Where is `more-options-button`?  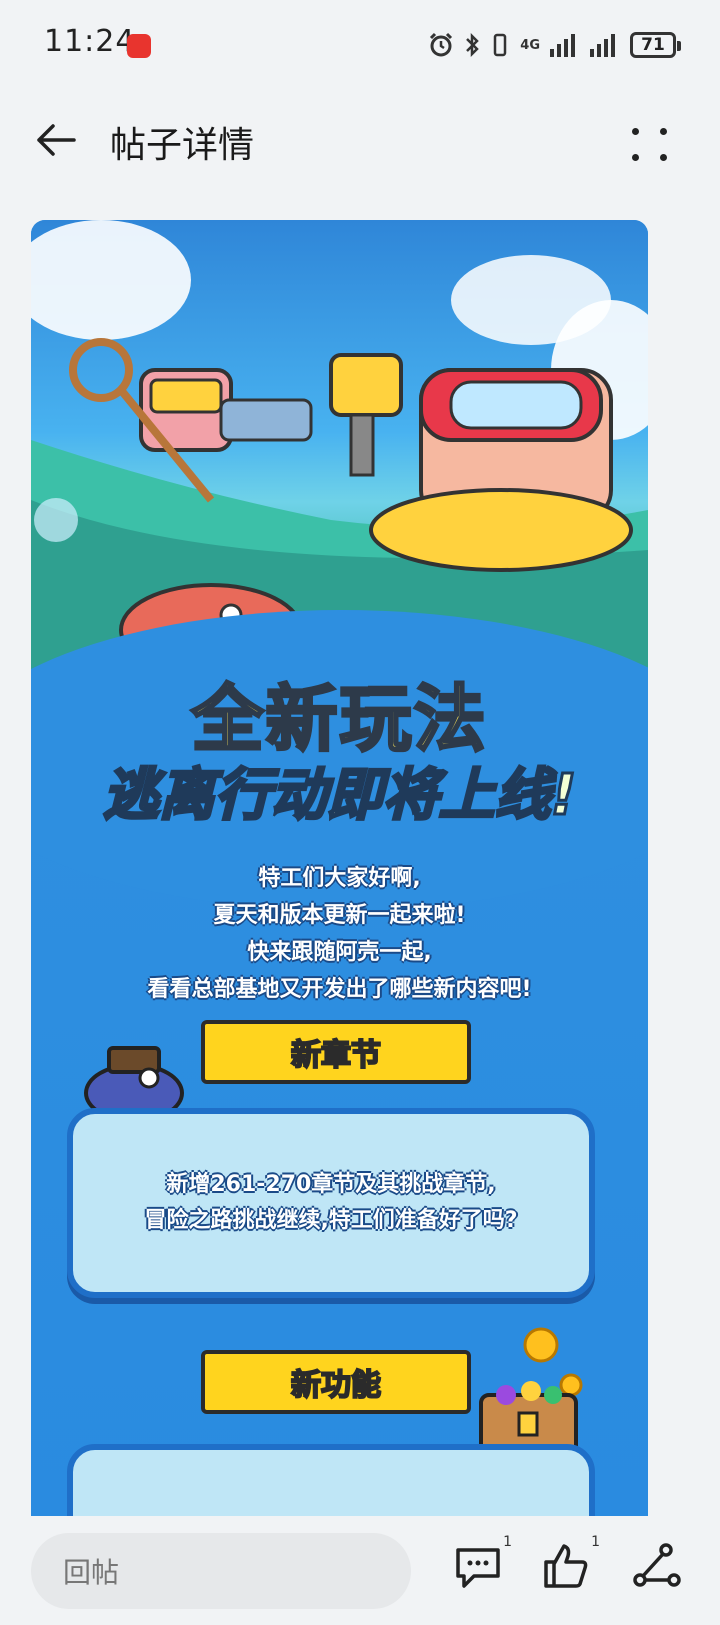
more-options-button is located at coordinates (651, 140).